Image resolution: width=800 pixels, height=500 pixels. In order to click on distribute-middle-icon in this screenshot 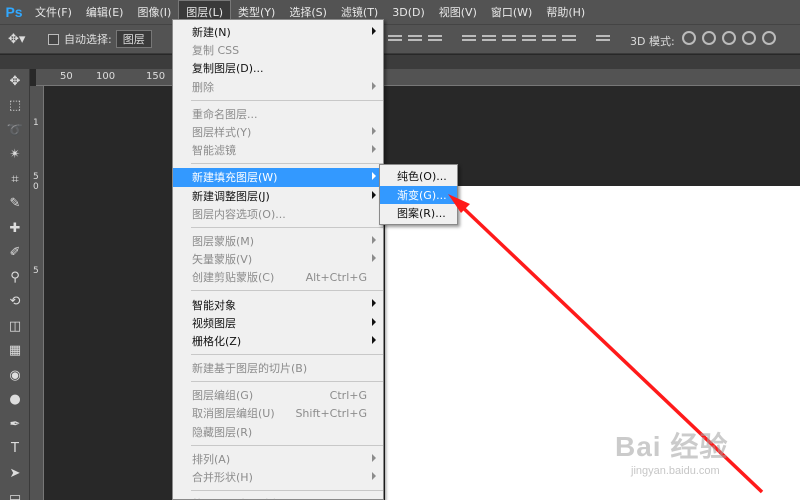, I will do `click(489, 38)`.